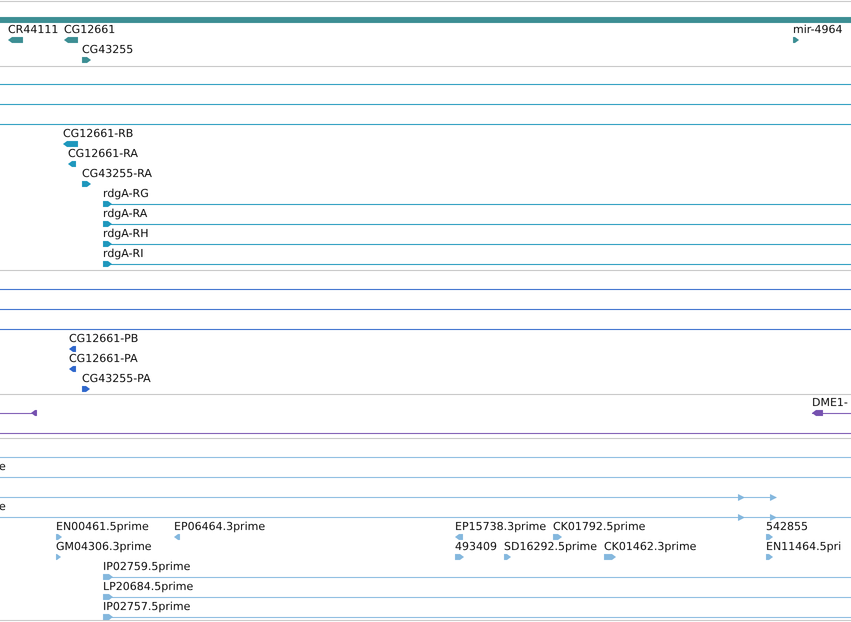 The image size is (851, 622). I want to click on feature-label: IP02759.5prime, so click(146, 566).